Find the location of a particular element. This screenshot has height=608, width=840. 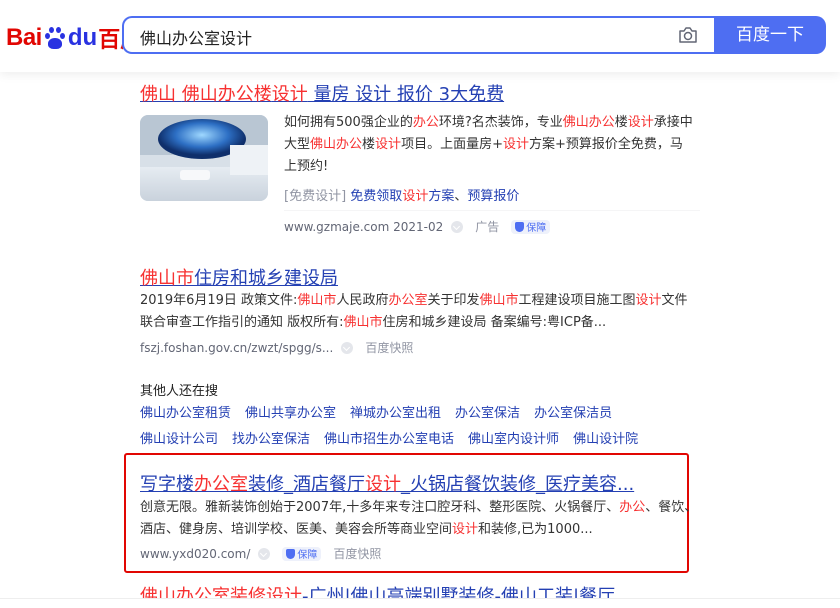

result-2-meta: fszj.foshan.gov.cn/zwzt/spgg/s... 百度快照 is located at coordinates (276, 347).